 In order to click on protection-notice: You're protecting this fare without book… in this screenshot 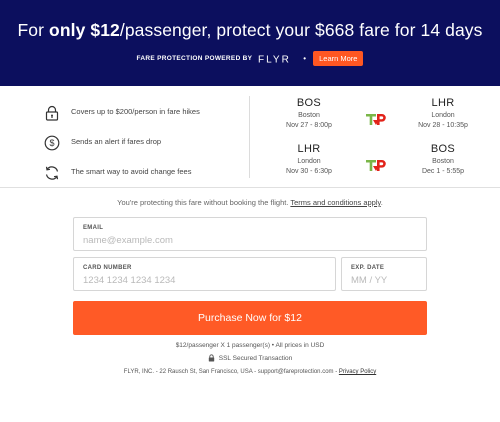, I will do `click(250, 202)`.